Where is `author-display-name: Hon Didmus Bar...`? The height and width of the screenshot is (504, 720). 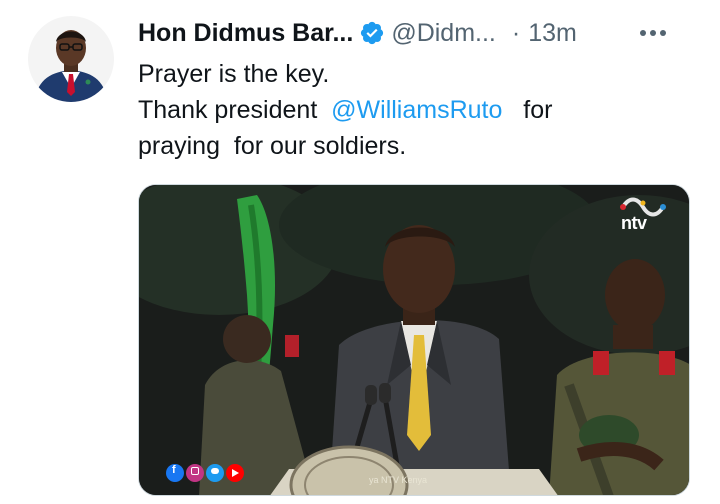 author-display-name: Hon Didmus Bar... is located at coordinates (245, 33).